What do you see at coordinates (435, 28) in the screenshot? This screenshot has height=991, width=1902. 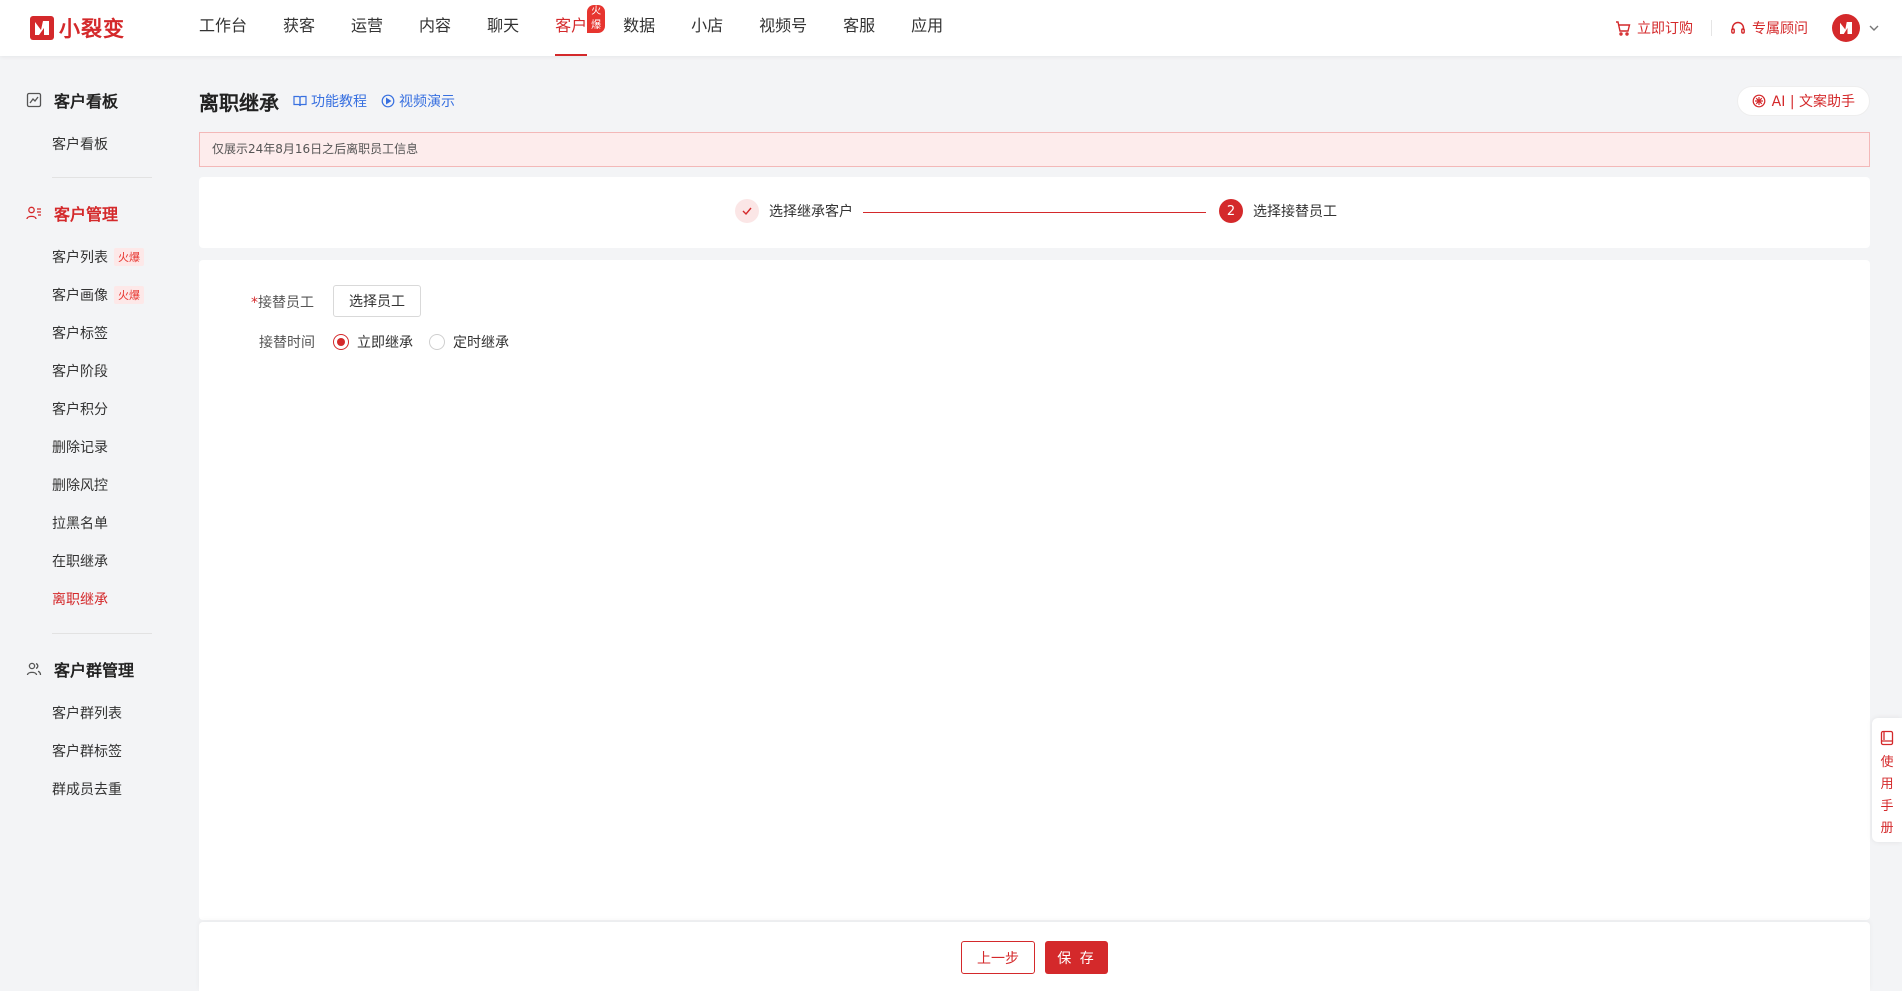 I see `nav-item-content: 内容` at bounding box center [435, 28].